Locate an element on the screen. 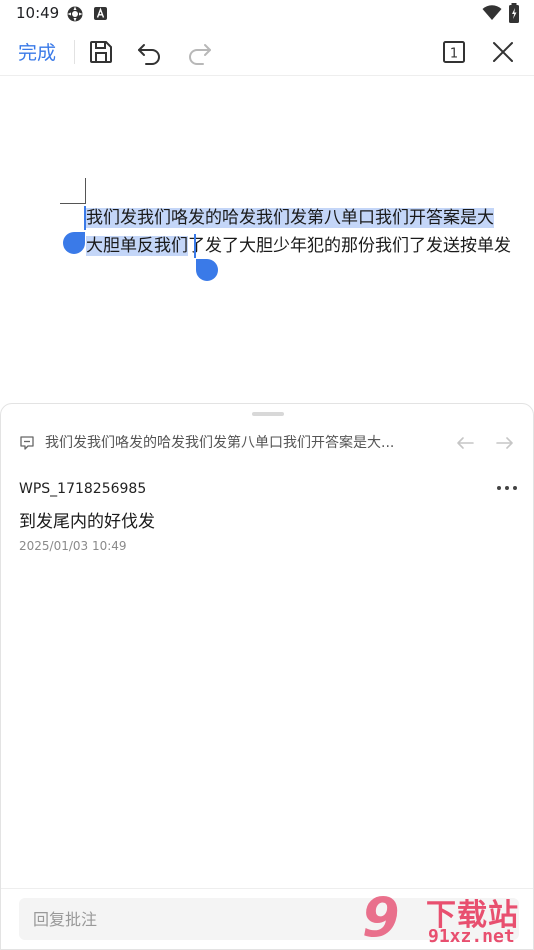 The width and height of the screenshot is (534, 950). toolbar-divider is located at coordinates (74, 52).